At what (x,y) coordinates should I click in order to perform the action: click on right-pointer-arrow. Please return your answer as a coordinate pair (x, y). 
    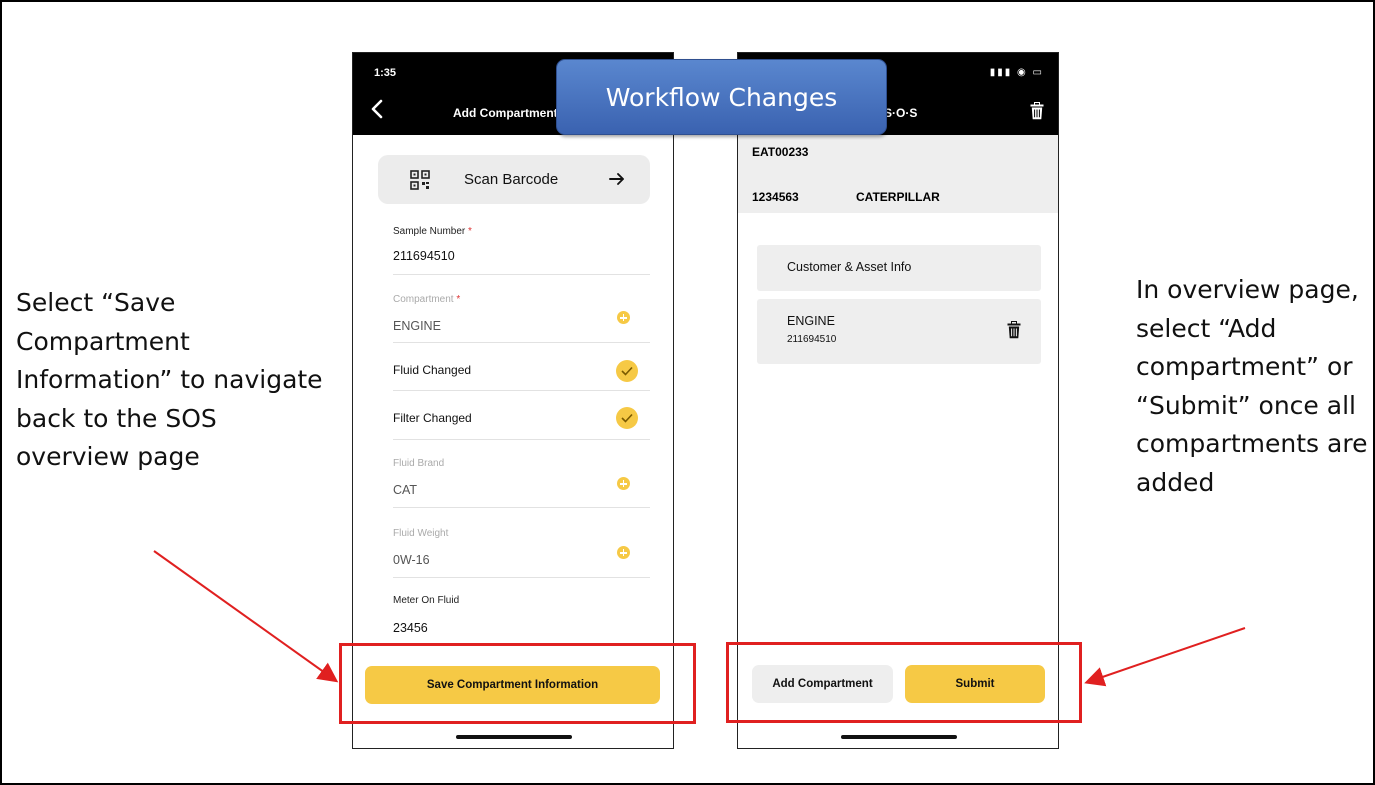
    Looking at the image, I should click on (1165, 657).